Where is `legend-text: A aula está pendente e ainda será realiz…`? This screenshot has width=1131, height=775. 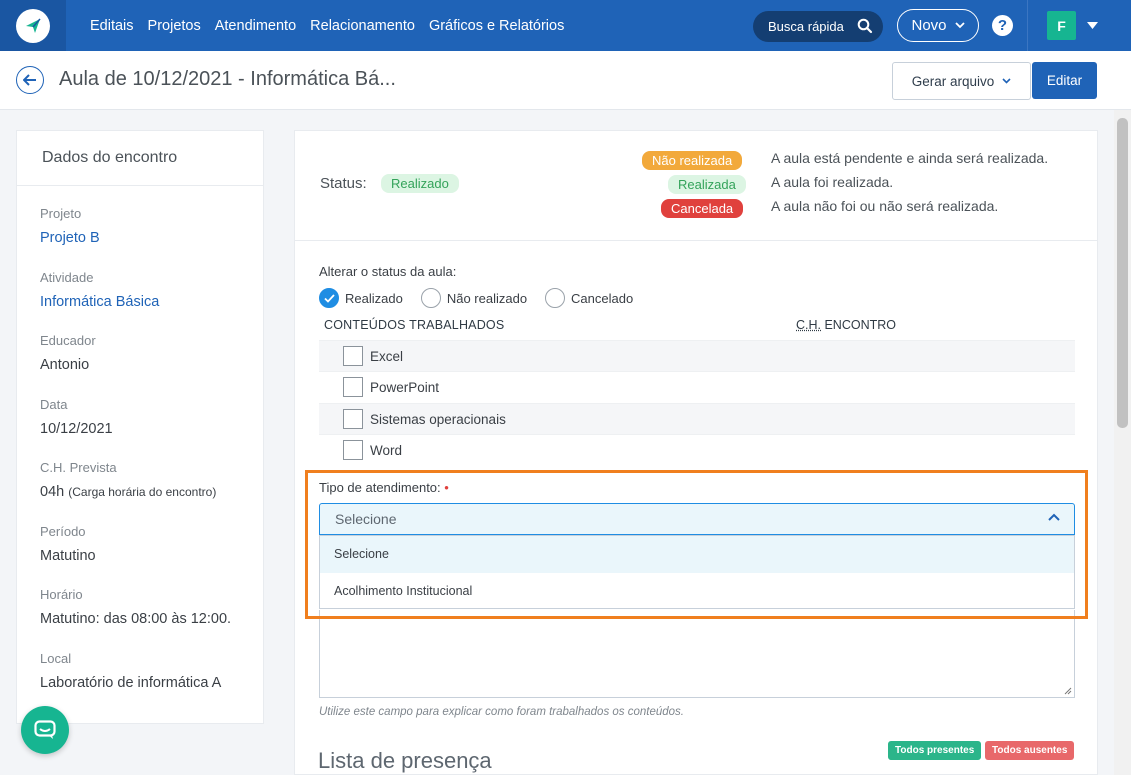
legend-text: A aula está pendente e ainda será realiz… is located at coordinates (910, 158).